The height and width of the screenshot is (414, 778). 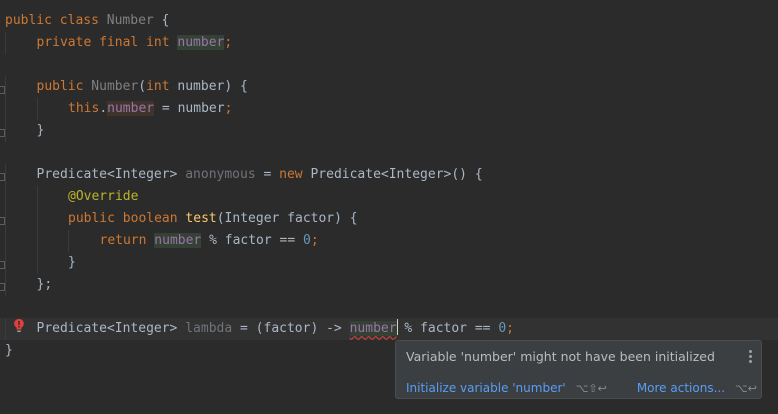 I want to click on code-line-4: public Number(int number) {, so click(x=126, y=87).